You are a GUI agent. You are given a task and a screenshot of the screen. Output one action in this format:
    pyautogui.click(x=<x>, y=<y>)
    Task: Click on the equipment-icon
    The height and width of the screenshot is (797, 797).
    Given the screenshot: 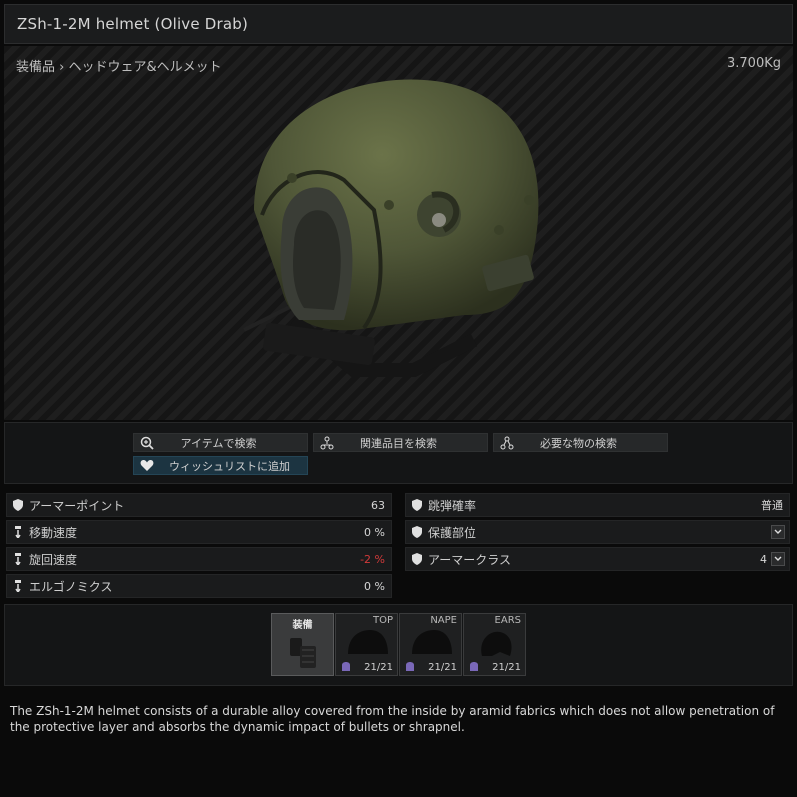 What is the action you would take?
    pyautogui.click(x=303, y=653)
    